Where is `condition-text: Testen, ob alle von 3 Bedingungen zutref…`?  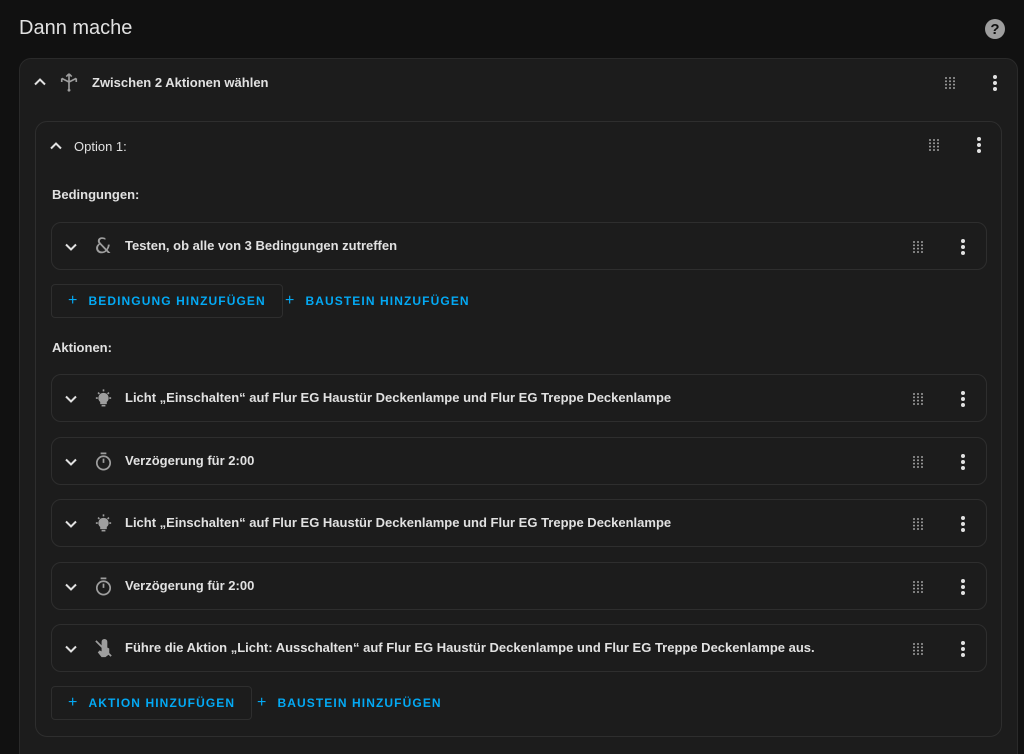 condition-text: Testen, ob alle von 3 Bedingungen zutref… is located at coordinates (261, 245).